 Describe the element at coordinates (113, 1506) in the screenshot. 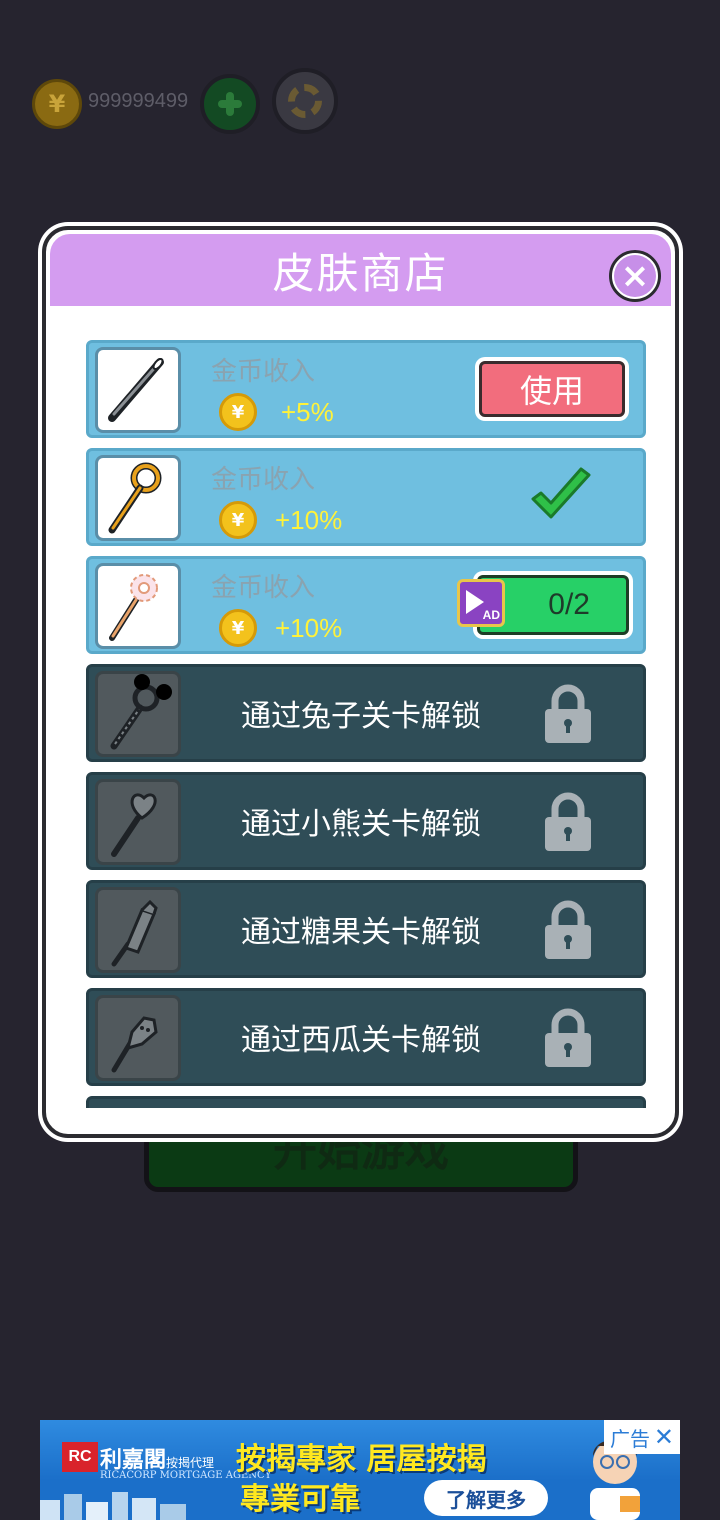

I see `buildings-image` at that location.